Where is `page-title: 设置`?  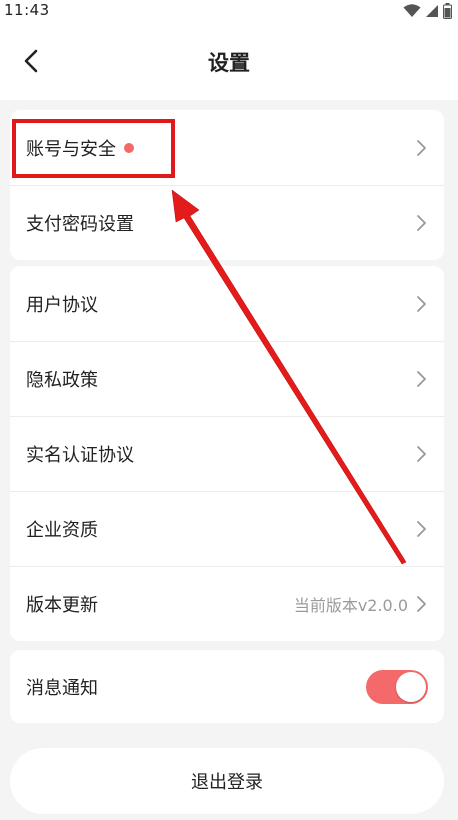
page-title: 设置 is located at coordinates (229, 63).